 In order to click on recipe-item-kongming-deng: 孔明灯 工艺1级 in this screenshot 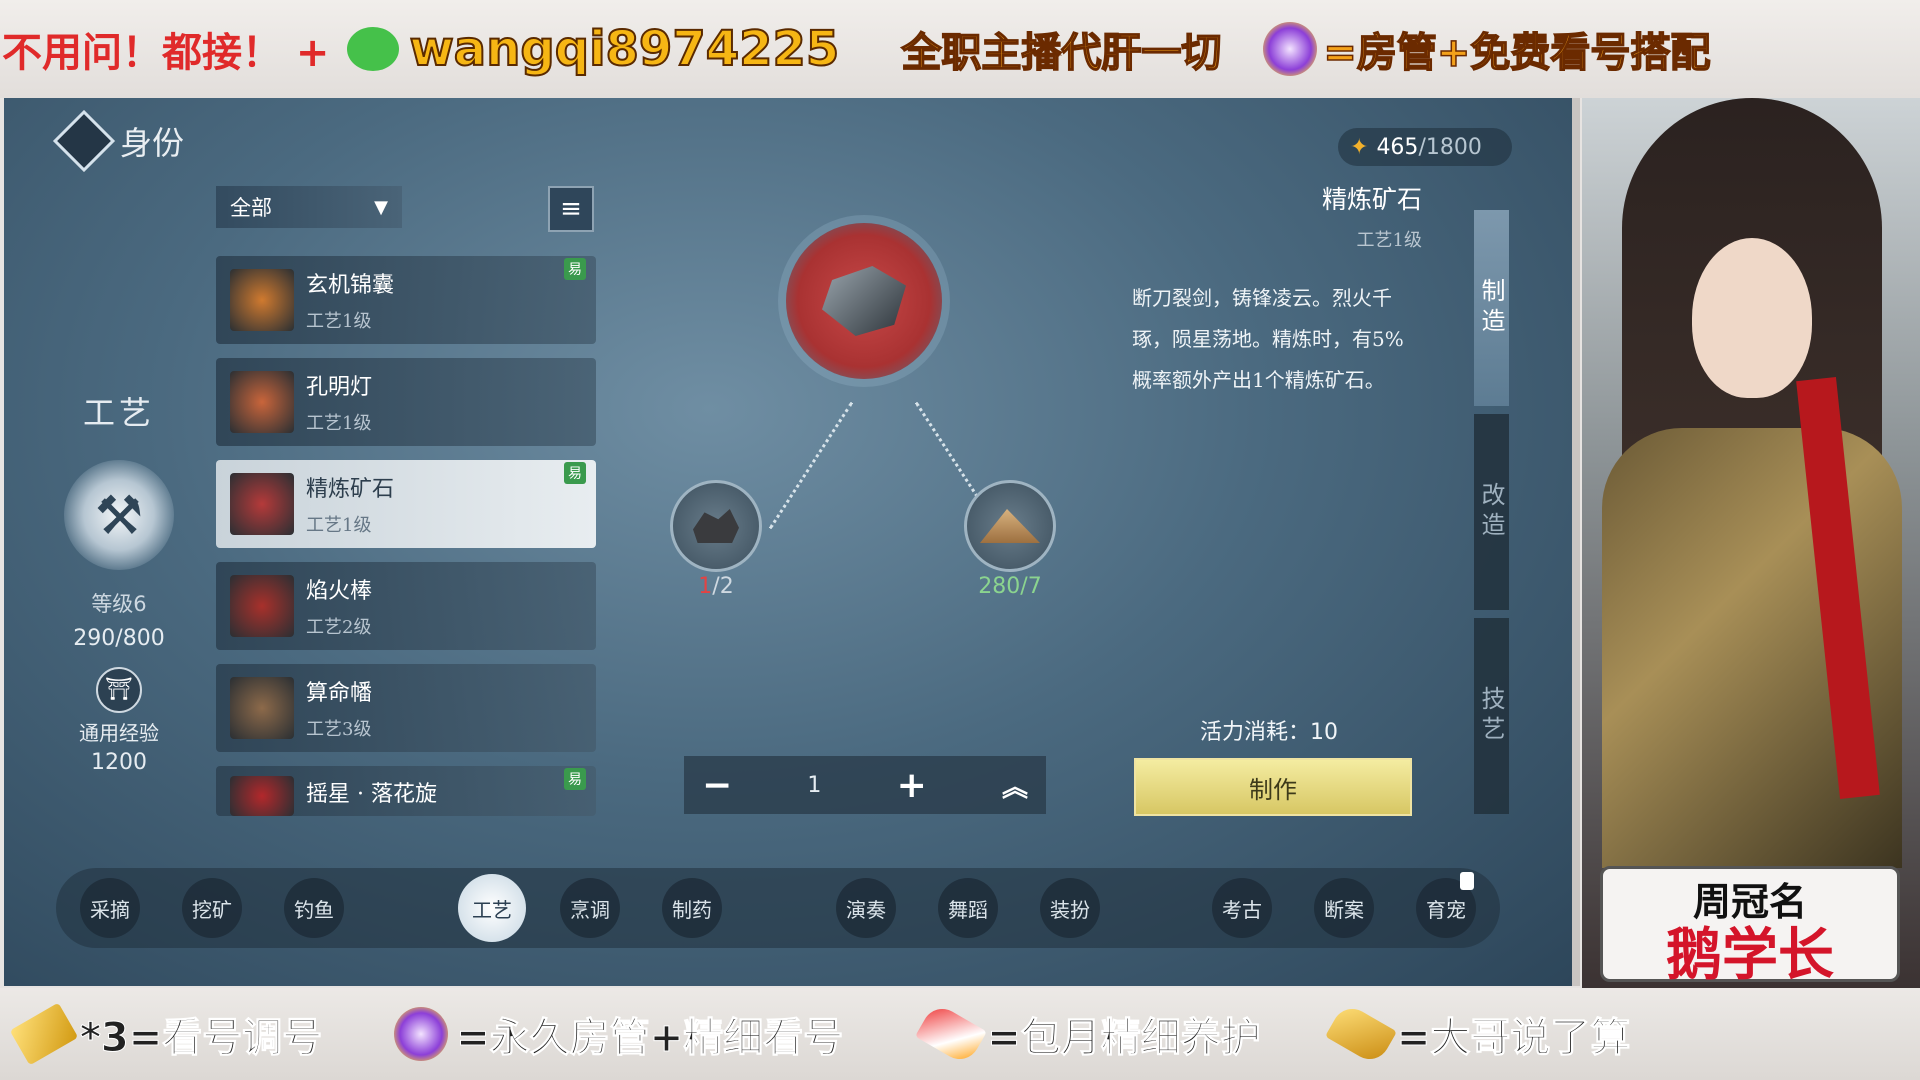, I will do `click(406, 402)`.